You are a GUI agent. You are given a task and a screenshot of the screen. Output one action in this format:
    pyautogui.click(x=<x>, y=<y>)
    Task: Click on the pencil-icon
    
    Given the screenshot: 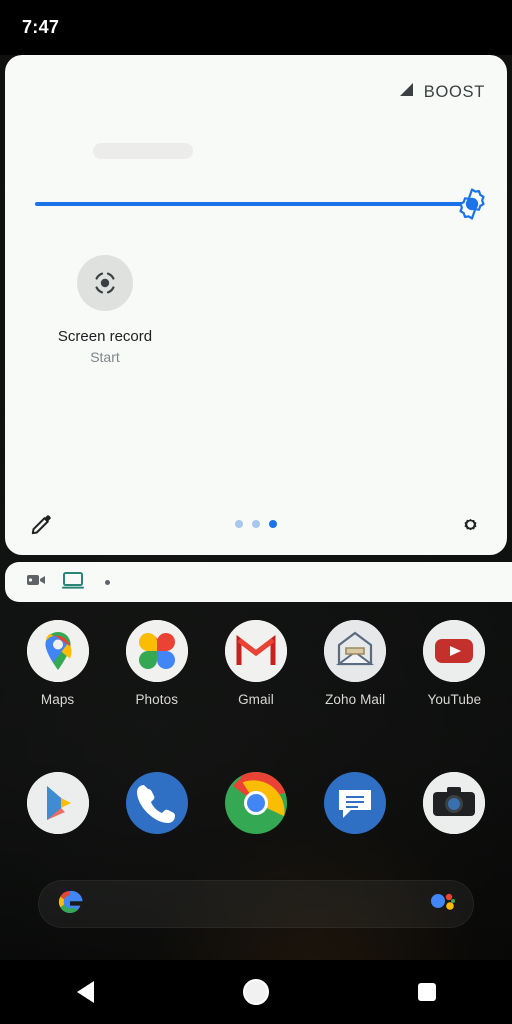 What is the action you would take?
    pyautogui.click(x=41, y=525)
    